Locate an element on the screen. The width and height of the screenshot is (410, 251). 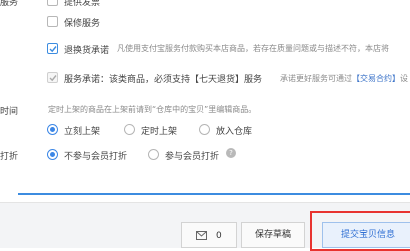
submit-item-button: 提交宝贝信息 is located at coordinates (366, 235).